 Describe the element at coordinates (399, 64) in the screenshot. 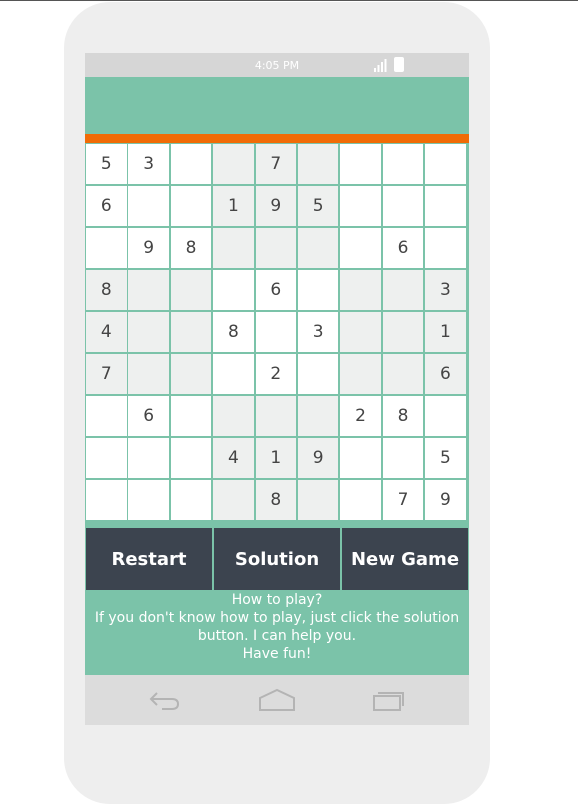

I see `battery-icon` at that location.